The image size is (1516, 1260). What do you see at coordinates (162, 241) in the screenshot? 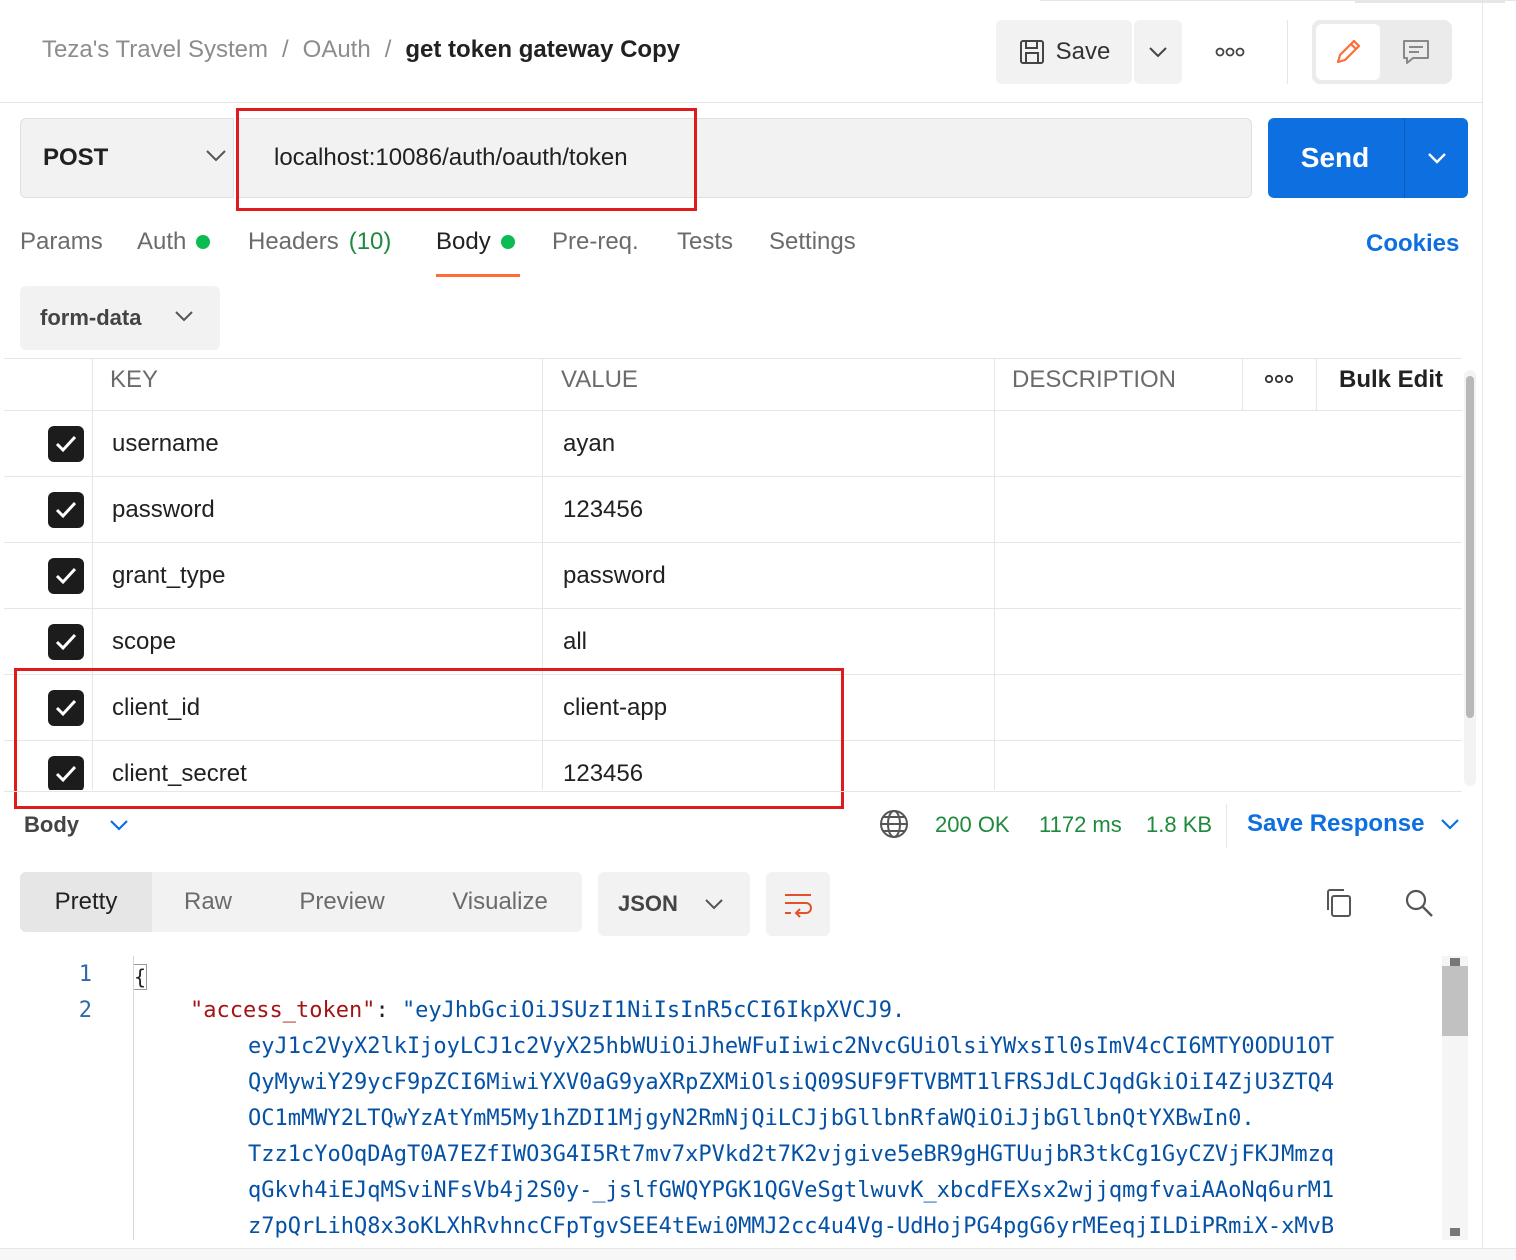
I see `tab-auth-label: Auth` at bounding box center [162, 241].